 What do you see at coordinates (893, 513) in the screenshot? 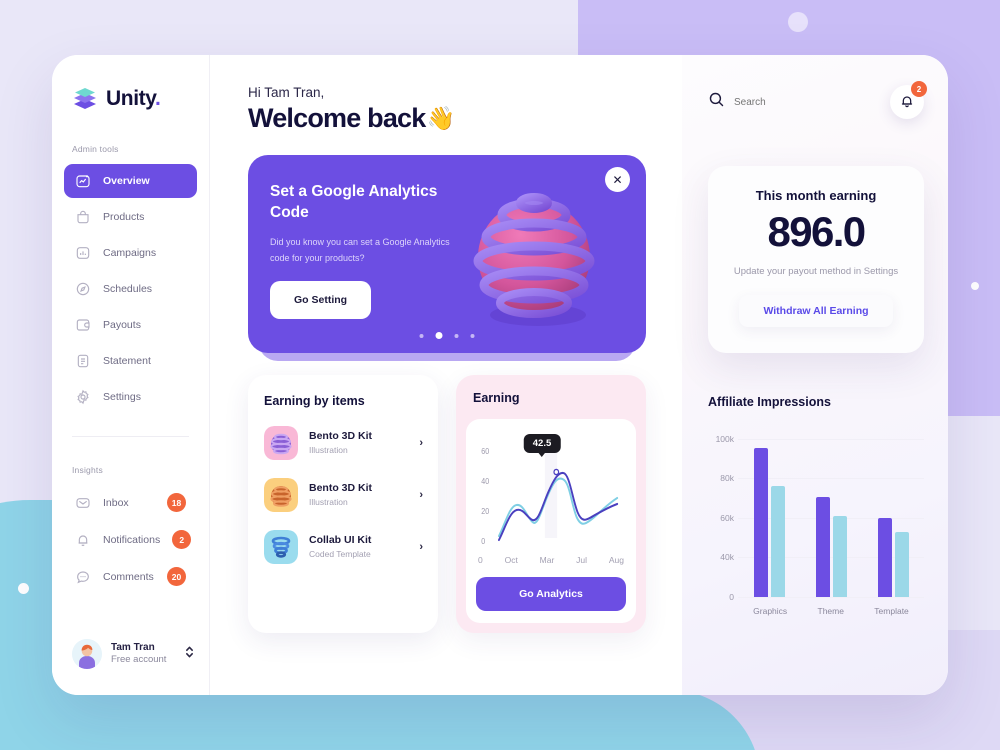
I see `bar-group-template` at bounding box center [893, 513].